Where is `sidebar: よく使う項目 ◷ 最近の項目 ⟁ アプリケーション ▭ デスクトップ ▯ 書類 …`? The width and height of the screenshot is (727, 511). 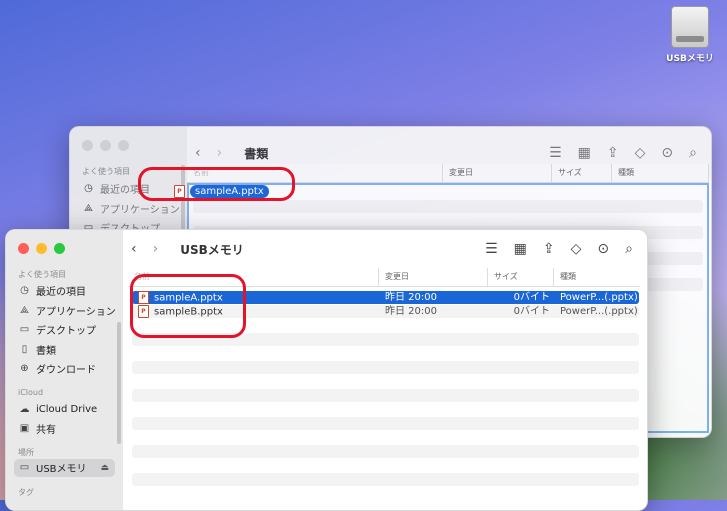 sidebar: よく使う項目 ◷ 最近の項目 ⟁ アプリケーション ▭ デスクトップ ▯ 書類 … is located at coordinates (64, 370).